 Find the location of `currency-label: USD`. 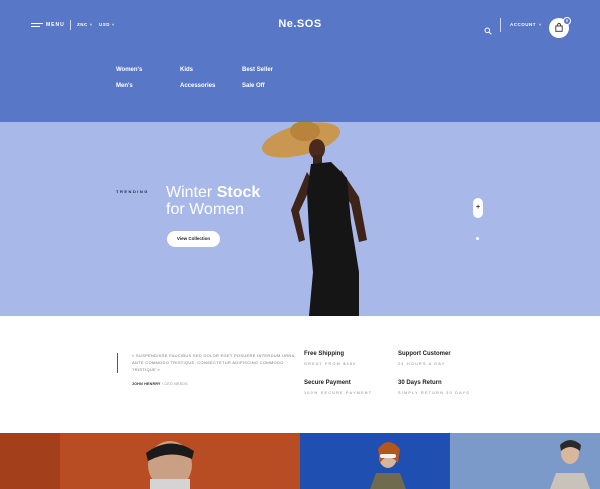

currency-label: USD is located at coordinates (105, 24).